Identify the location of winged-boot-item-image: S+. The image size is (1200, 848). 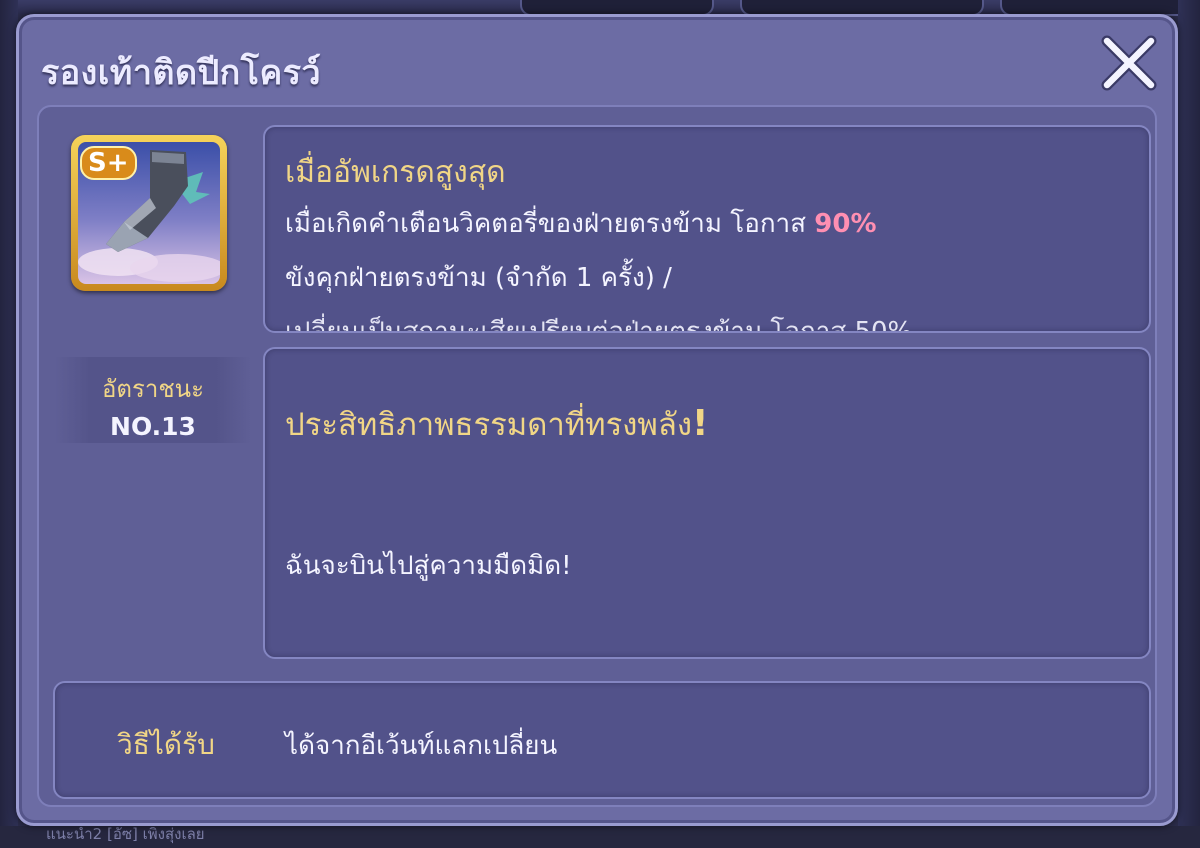
(149, 213).